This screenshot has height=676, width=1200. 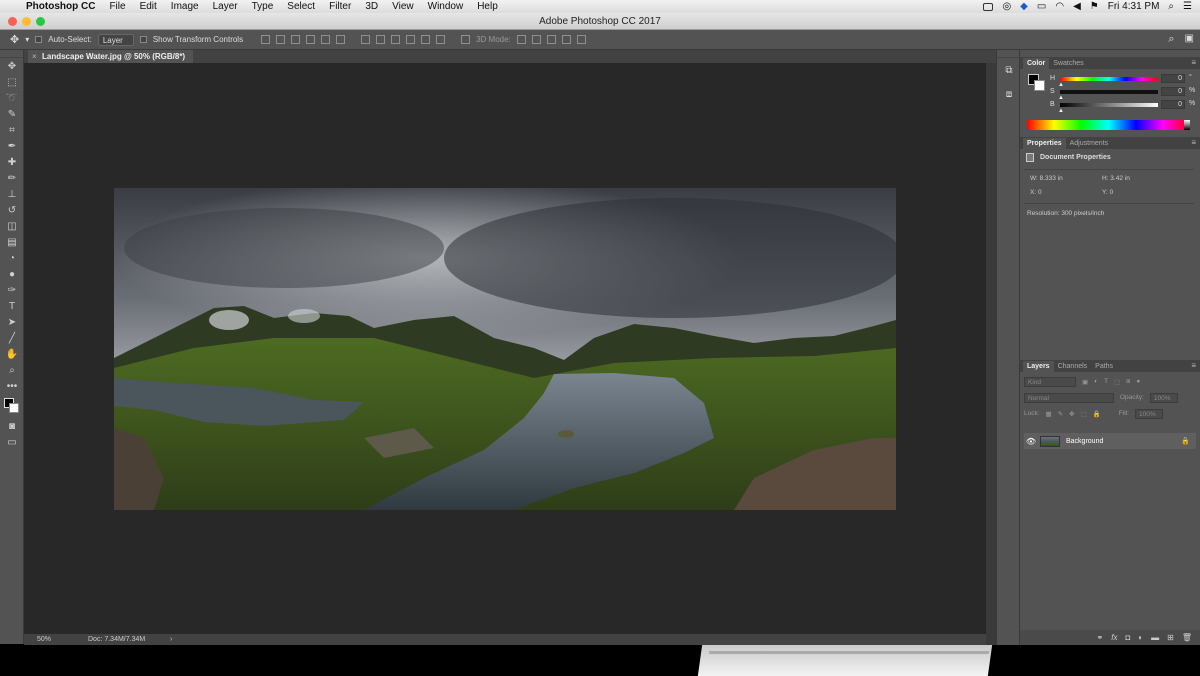 What do you see at coordinates (1060, 414) in the screenshot?
I see `lock-pixels-icon: ✎` at bounding box center [1060, 414].